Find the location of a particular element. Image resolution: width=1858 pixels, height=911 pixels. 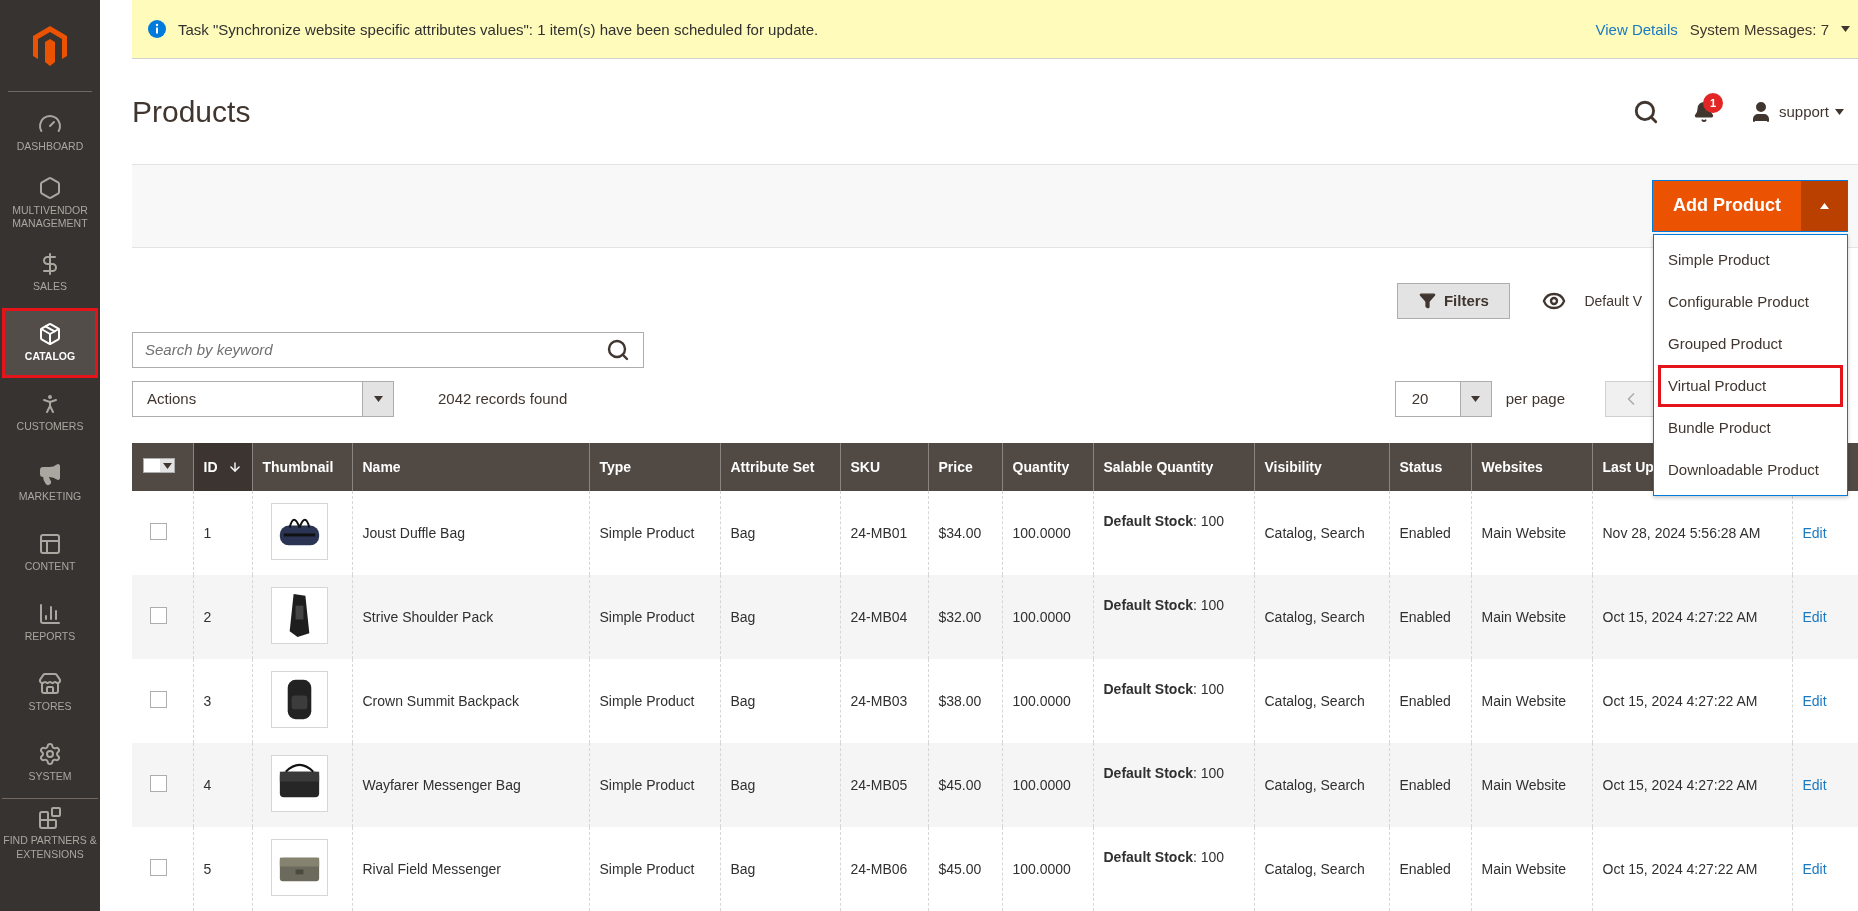

nav-item: CATALOG is located at coordinates (50, 343).